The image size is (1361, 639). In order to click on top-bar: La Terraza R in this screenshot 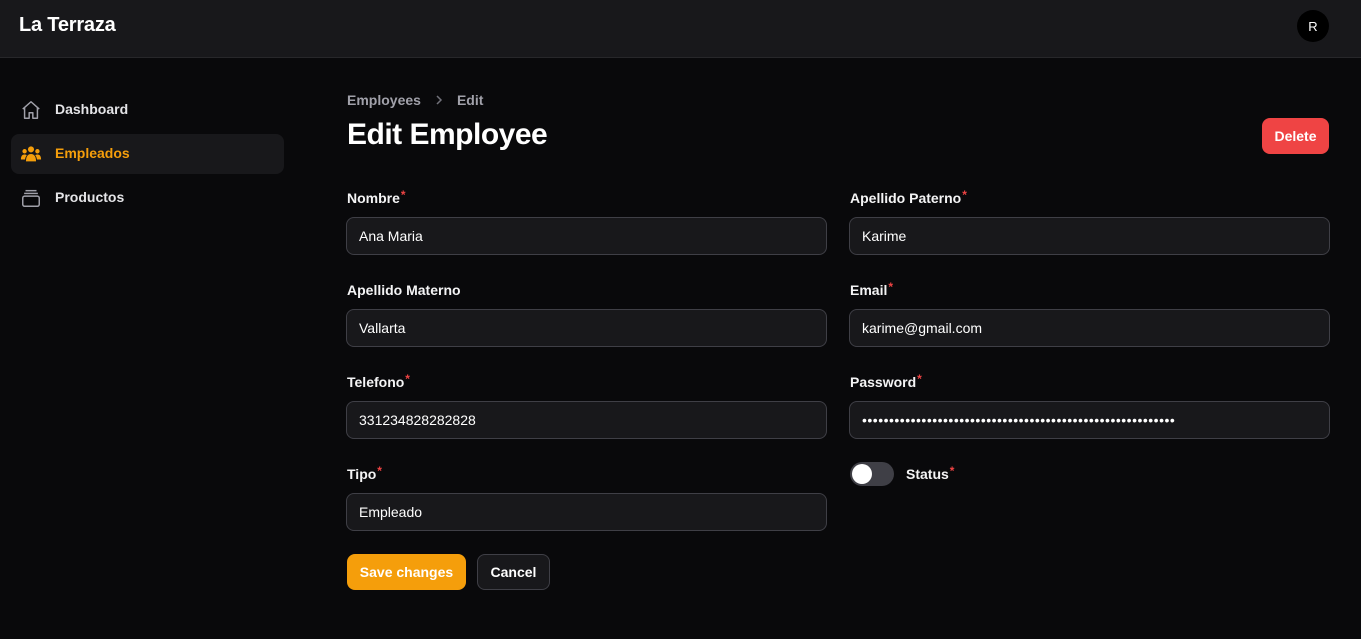, I will do `click(680, 29)`.